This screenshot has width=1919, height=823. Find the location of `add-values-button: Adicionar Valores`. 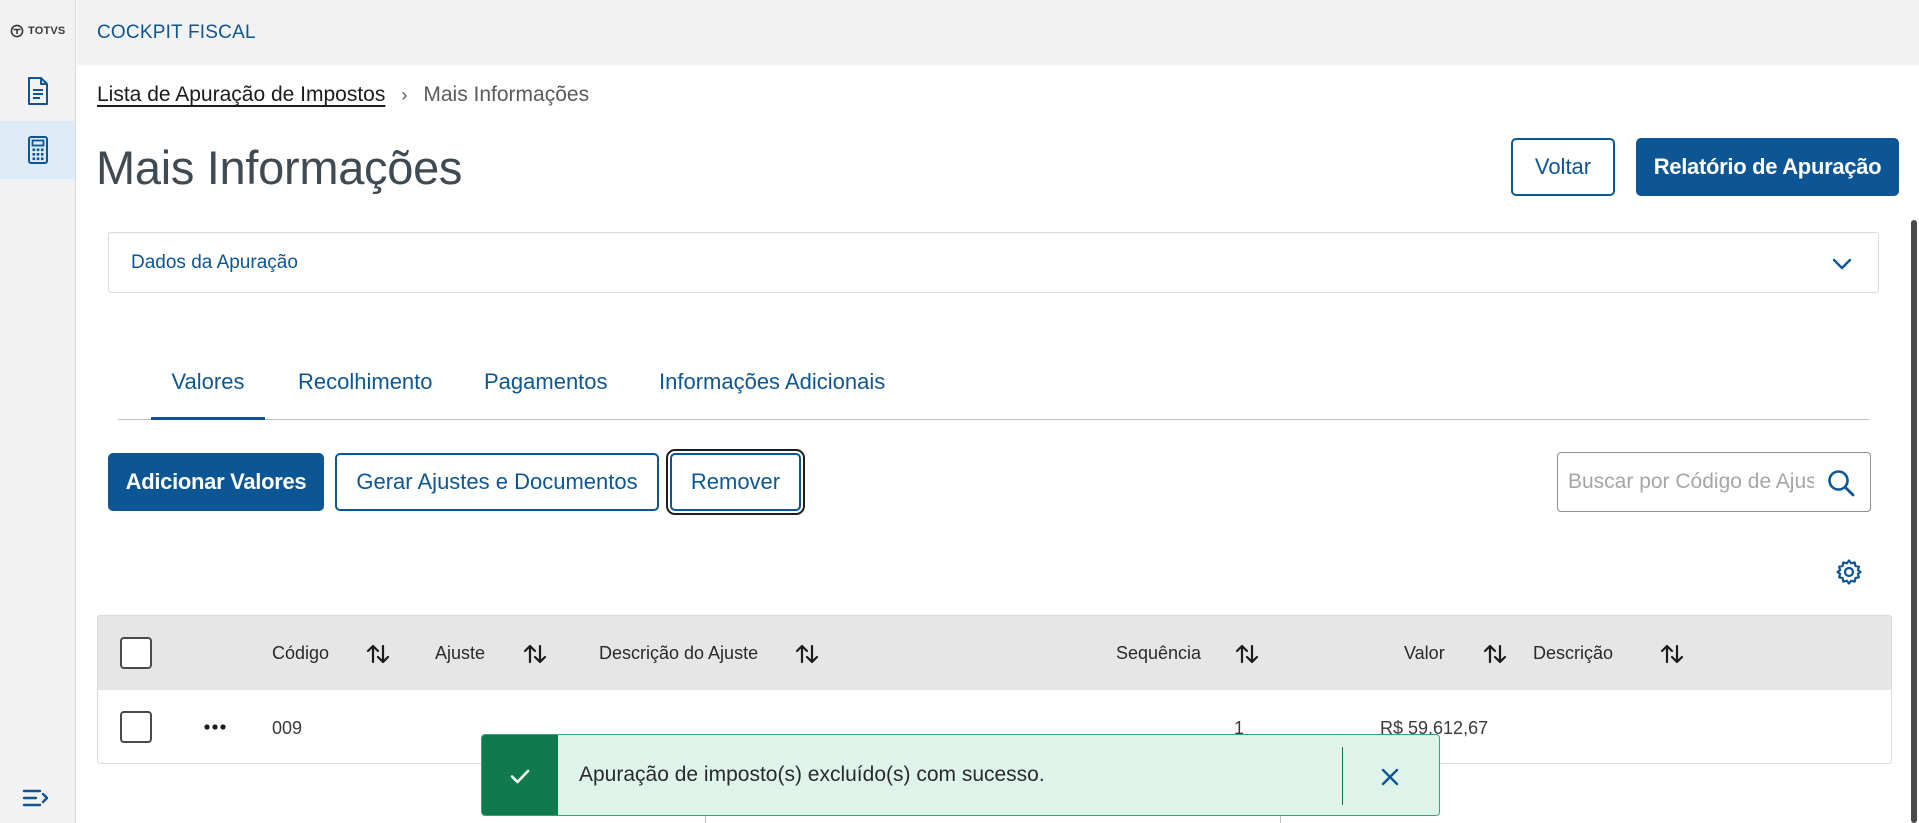

add-values-button: Adicionar Valores is located at coordinates (216, 482).